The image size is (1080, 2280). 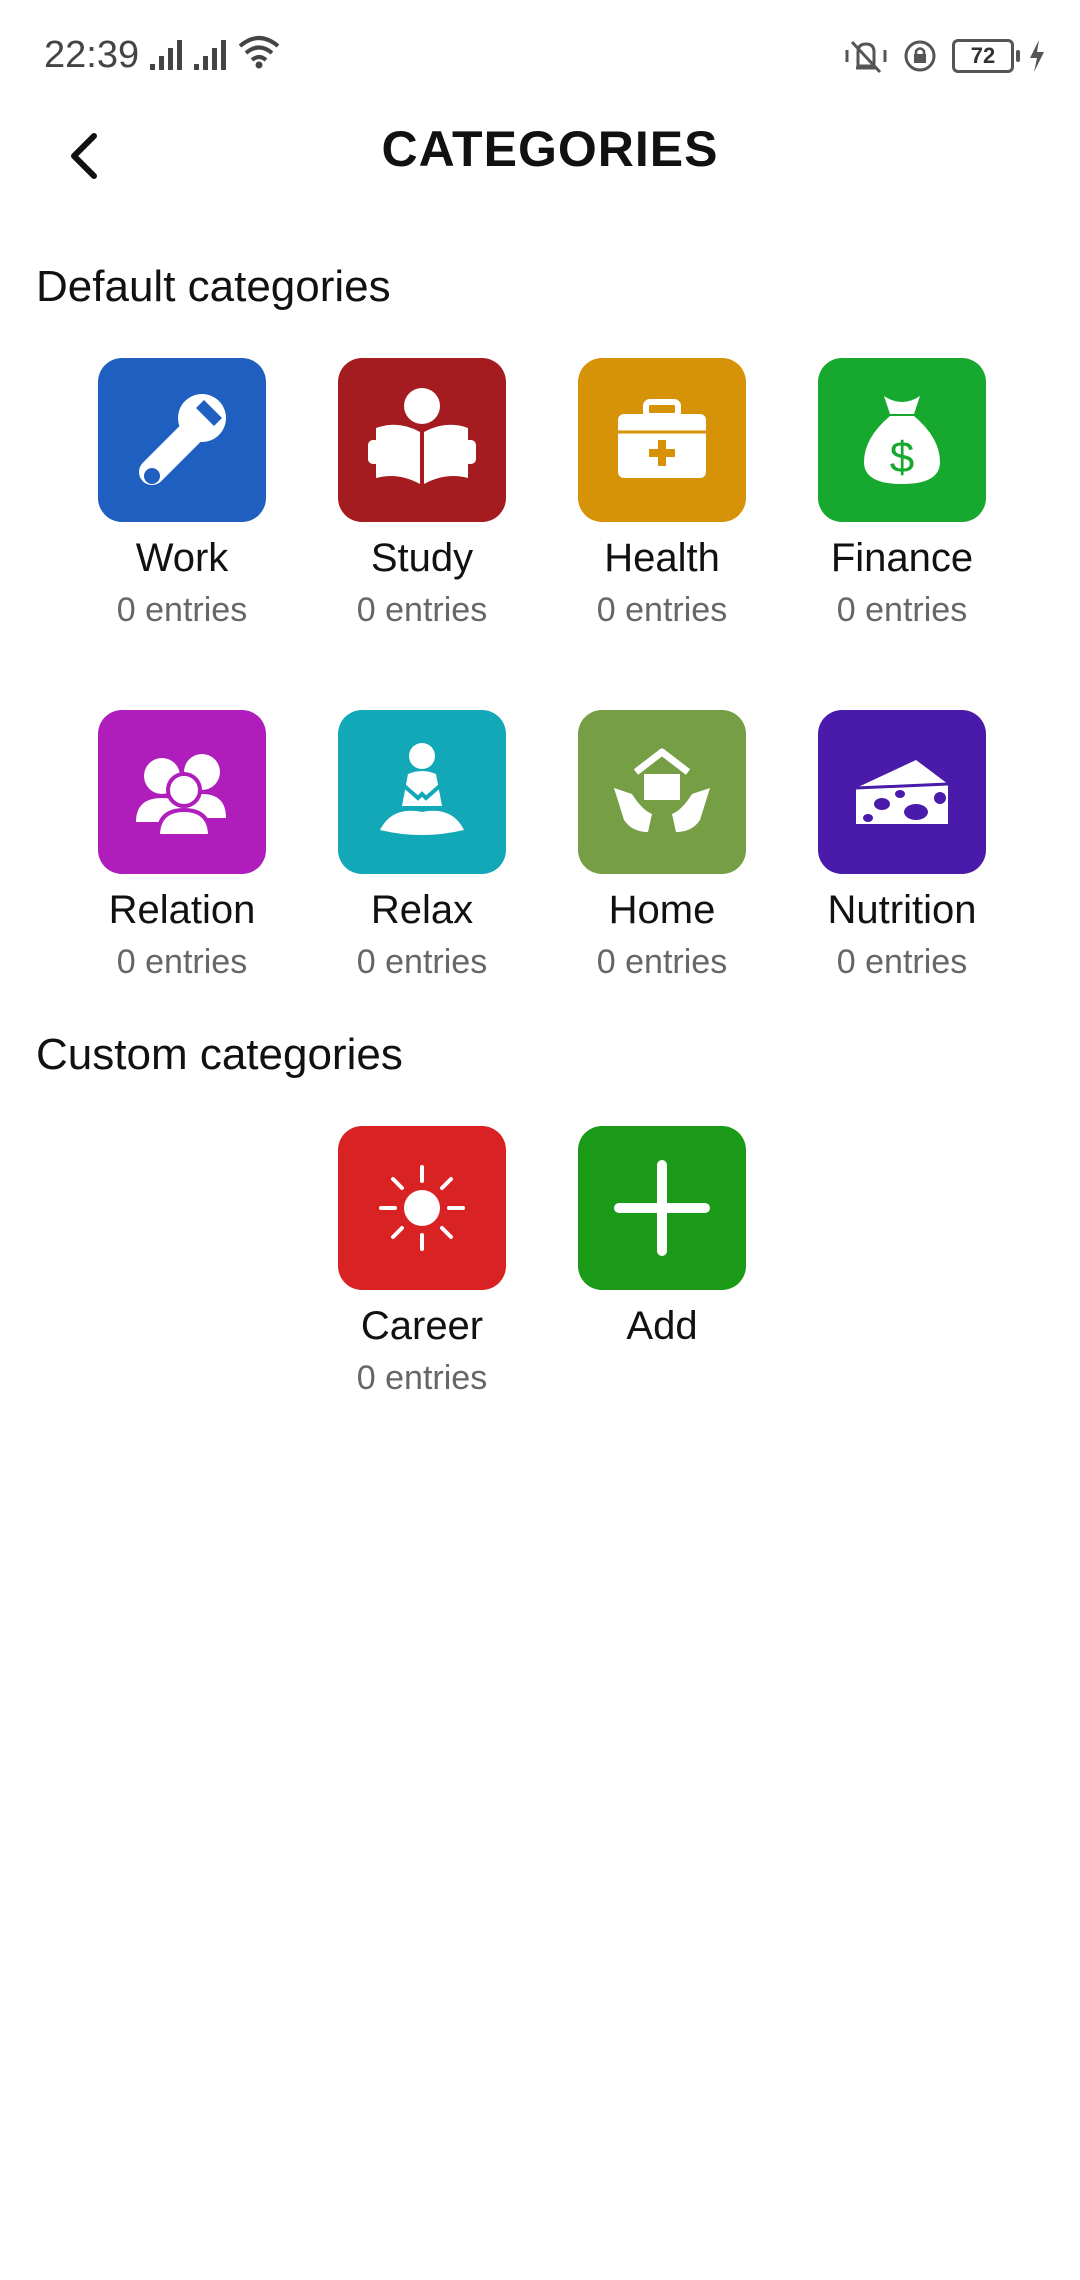 I want to click on category-relation: Relation 0 entries, so click(x=182, y=846).